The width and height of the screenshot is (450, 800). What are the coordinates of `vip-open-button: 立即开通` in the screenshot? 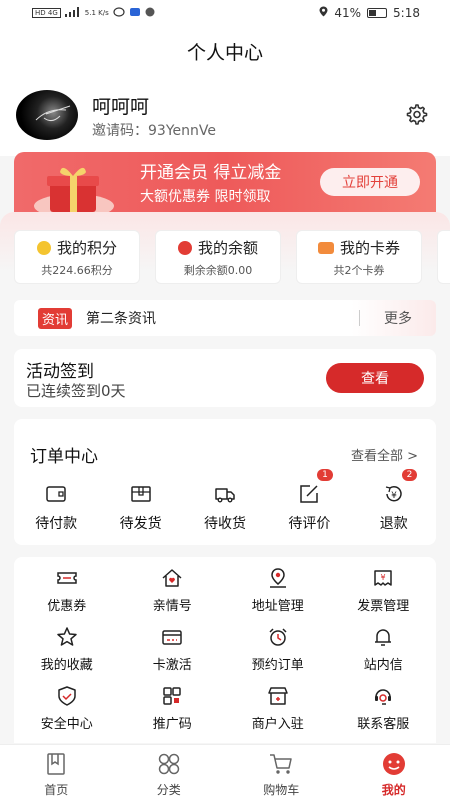 It's located at (370, 182).